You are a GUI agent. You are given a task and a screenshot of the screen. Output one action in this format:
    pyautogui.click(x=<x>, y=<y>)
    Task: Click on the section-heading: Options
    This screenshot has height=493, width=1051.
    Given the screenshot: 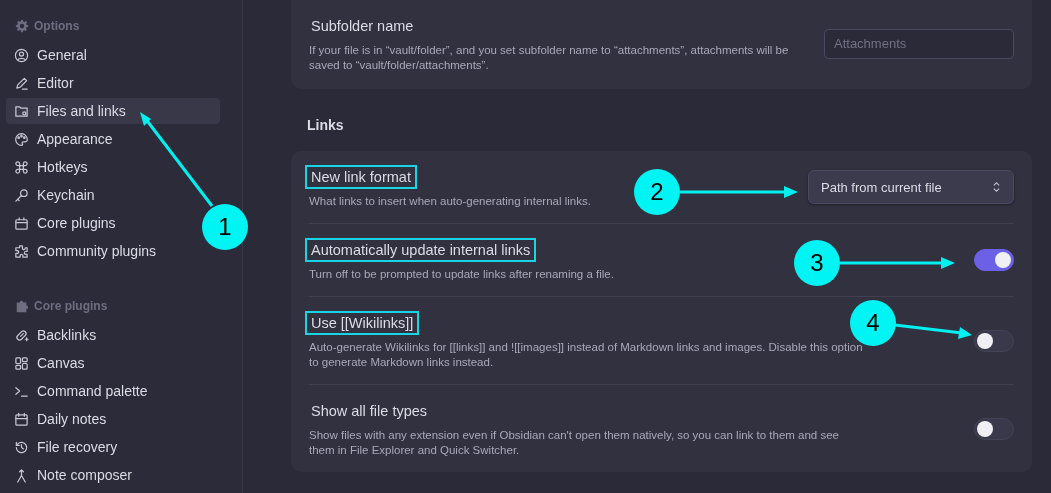 What is the action you would take?
    pyautogui.click(x=57, y=26)
    